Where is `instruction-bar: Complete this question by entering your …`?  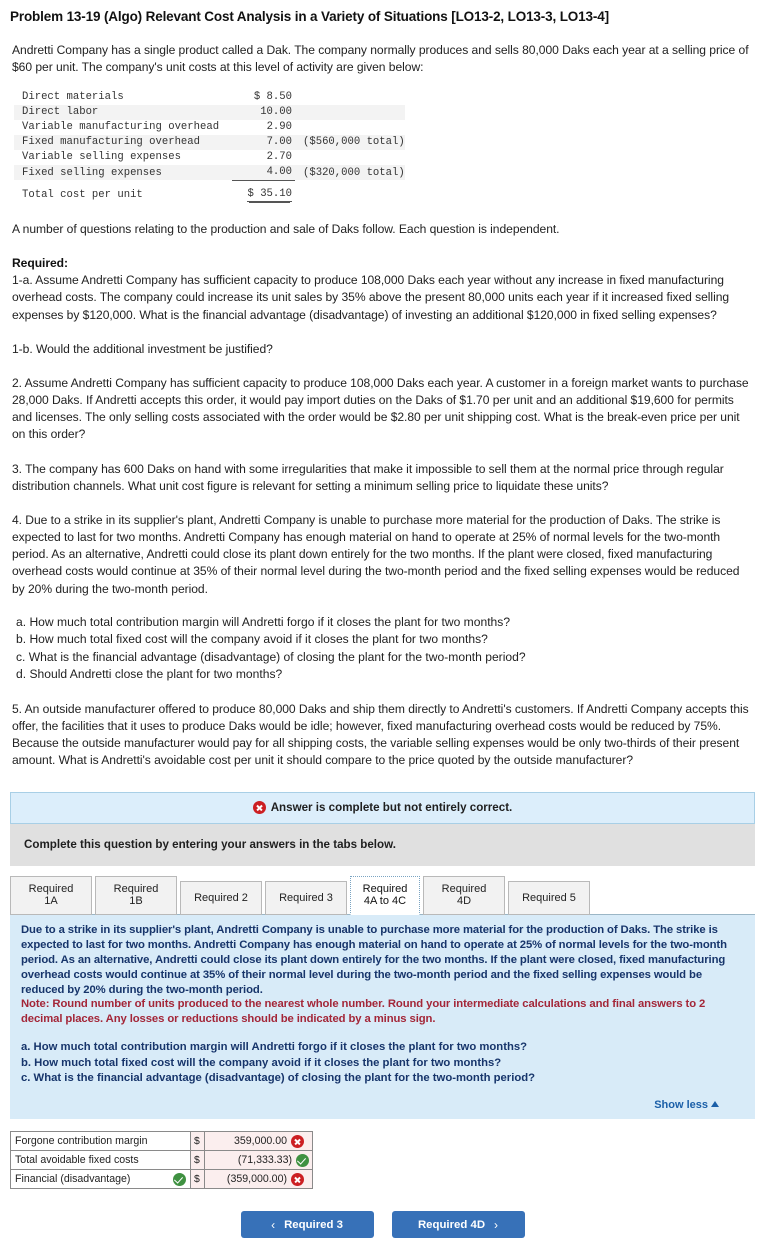
instruction-bar: Complete this question by entering your … is located at coordinates (382, 844).